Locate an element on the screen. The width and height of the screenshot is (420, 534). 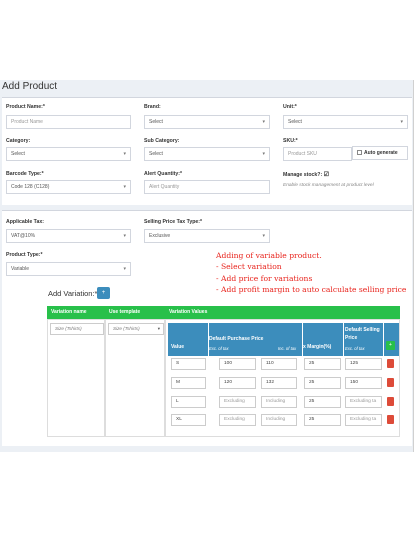
unit-label: Unit:* is located at coordinates (290, 107).